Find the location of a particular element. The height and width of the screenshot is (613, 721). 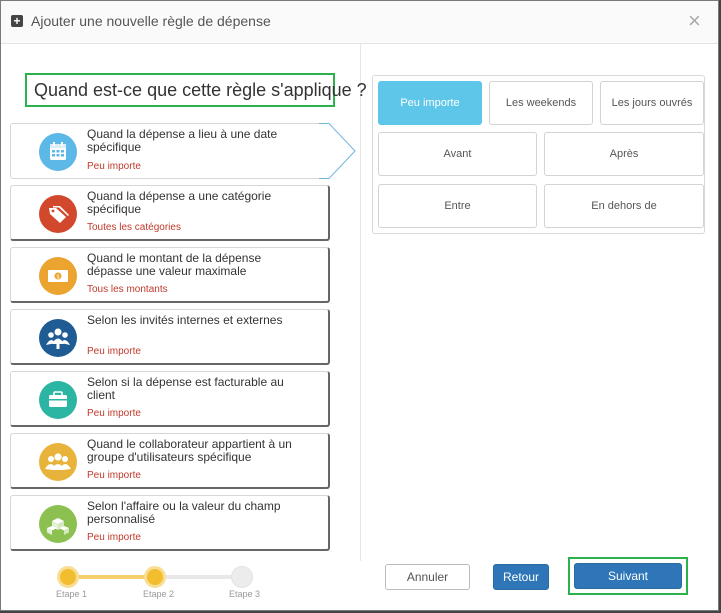

card-subtitle: Toutes les catégories is located at coordinates (134, 227).